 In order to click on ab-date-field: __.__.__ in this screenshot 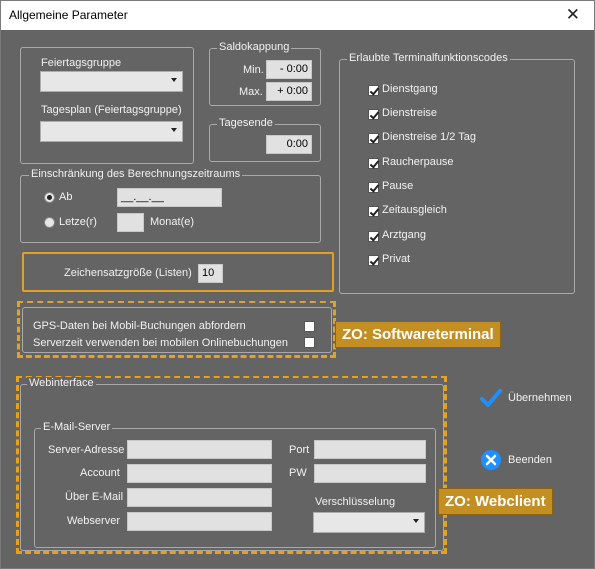, I will do `click(169, 197)`.